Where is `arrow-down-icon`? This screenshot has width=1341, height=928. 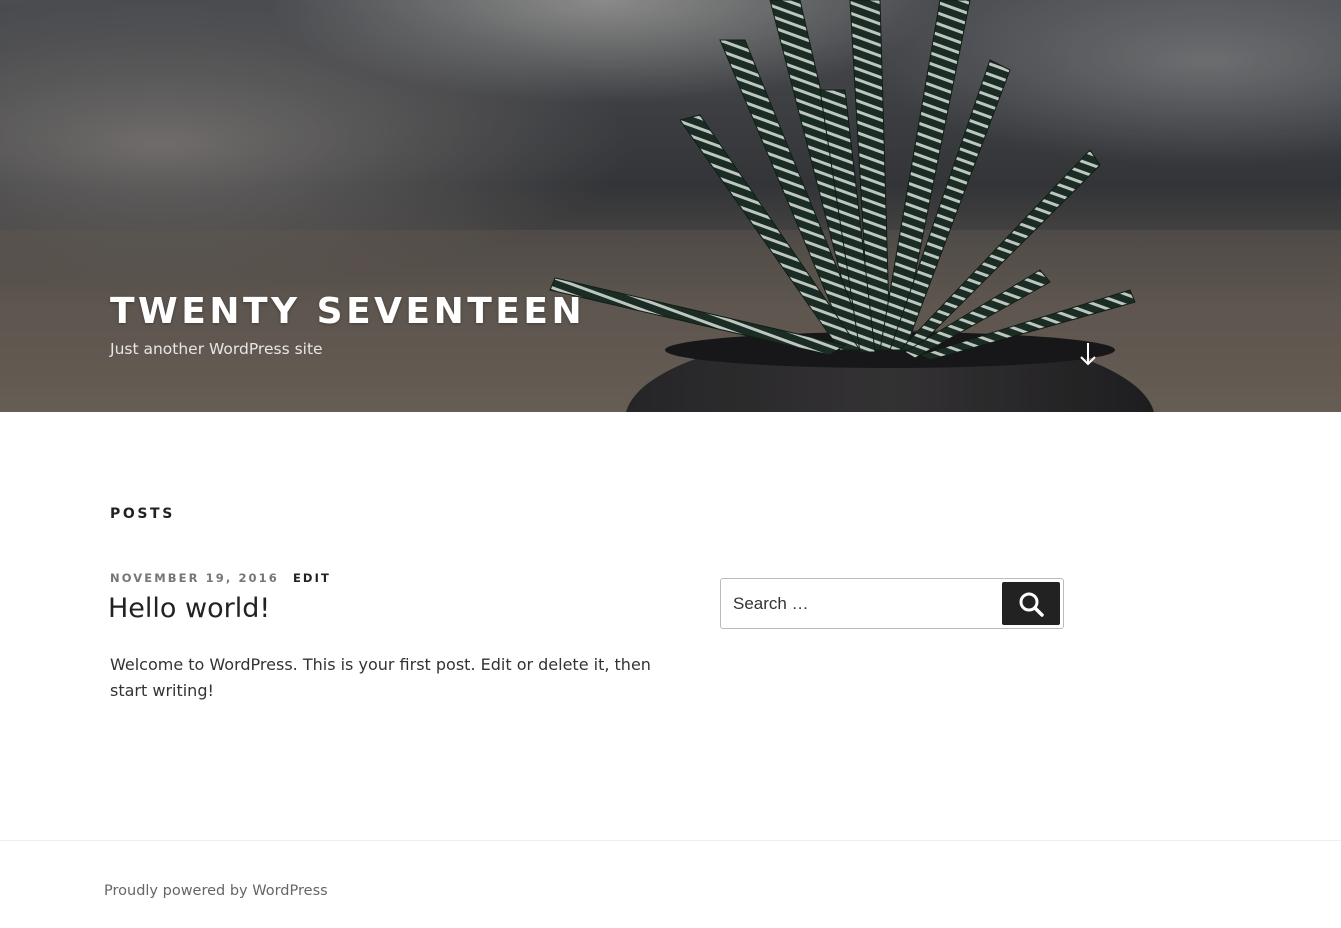
arrow-down-icon is located at coordinates (1088, 354).